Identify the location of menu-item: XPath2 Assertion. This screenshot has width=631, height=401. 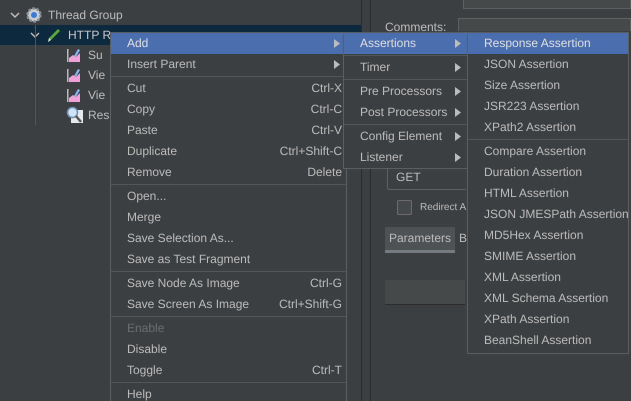
(548, 127).